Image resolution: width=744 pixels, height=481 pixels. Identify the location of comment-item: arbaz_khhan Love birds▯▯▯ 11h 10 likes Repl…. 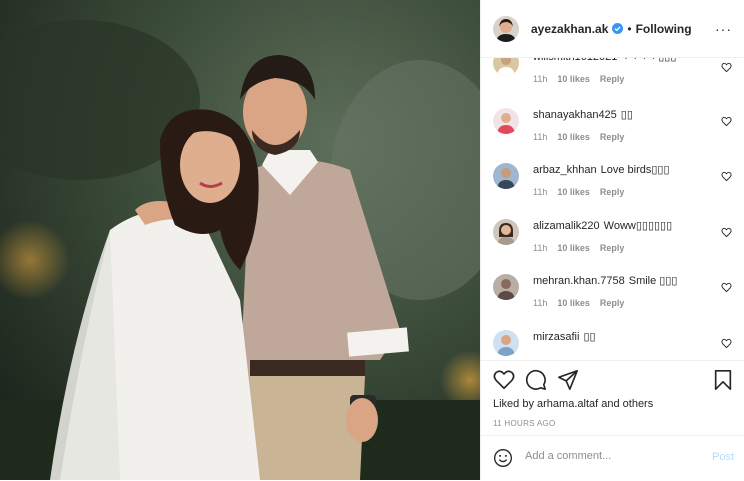
(612, 188).